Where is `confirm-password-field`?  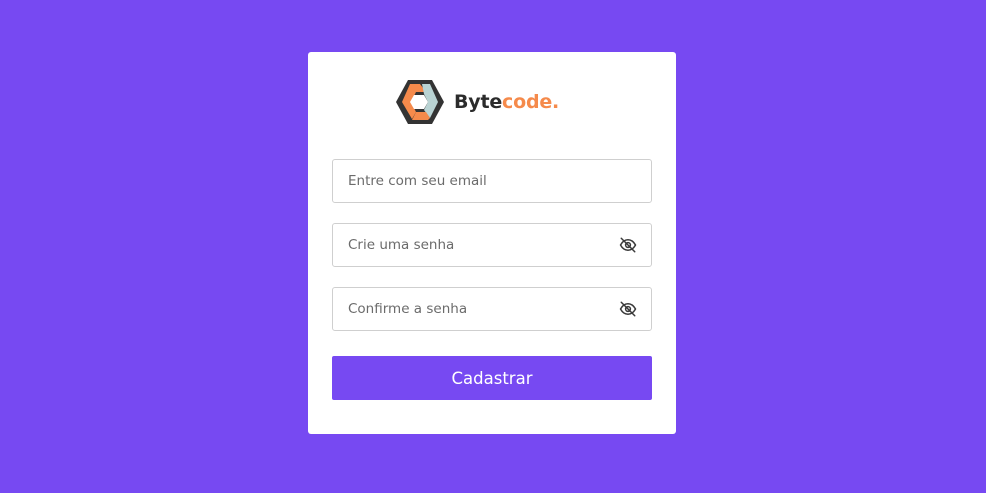 confirm-password-field is located at coordinates (492, 309).